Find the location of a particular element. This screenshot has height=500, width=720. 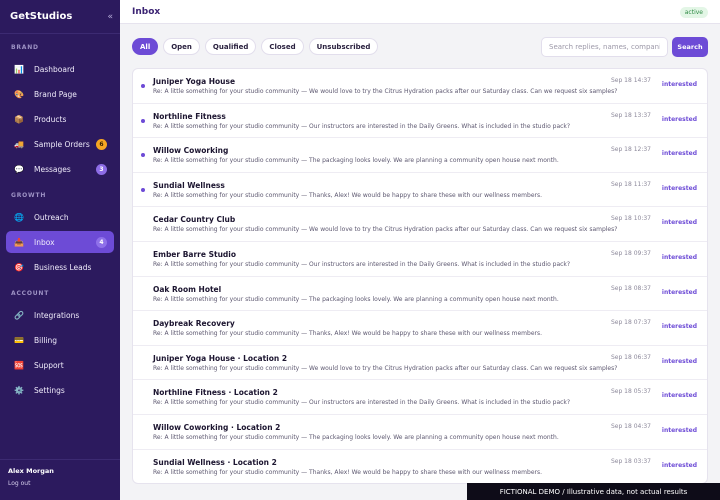

message-time: Sep 18 05:37 is located at coordinates (630, 392).